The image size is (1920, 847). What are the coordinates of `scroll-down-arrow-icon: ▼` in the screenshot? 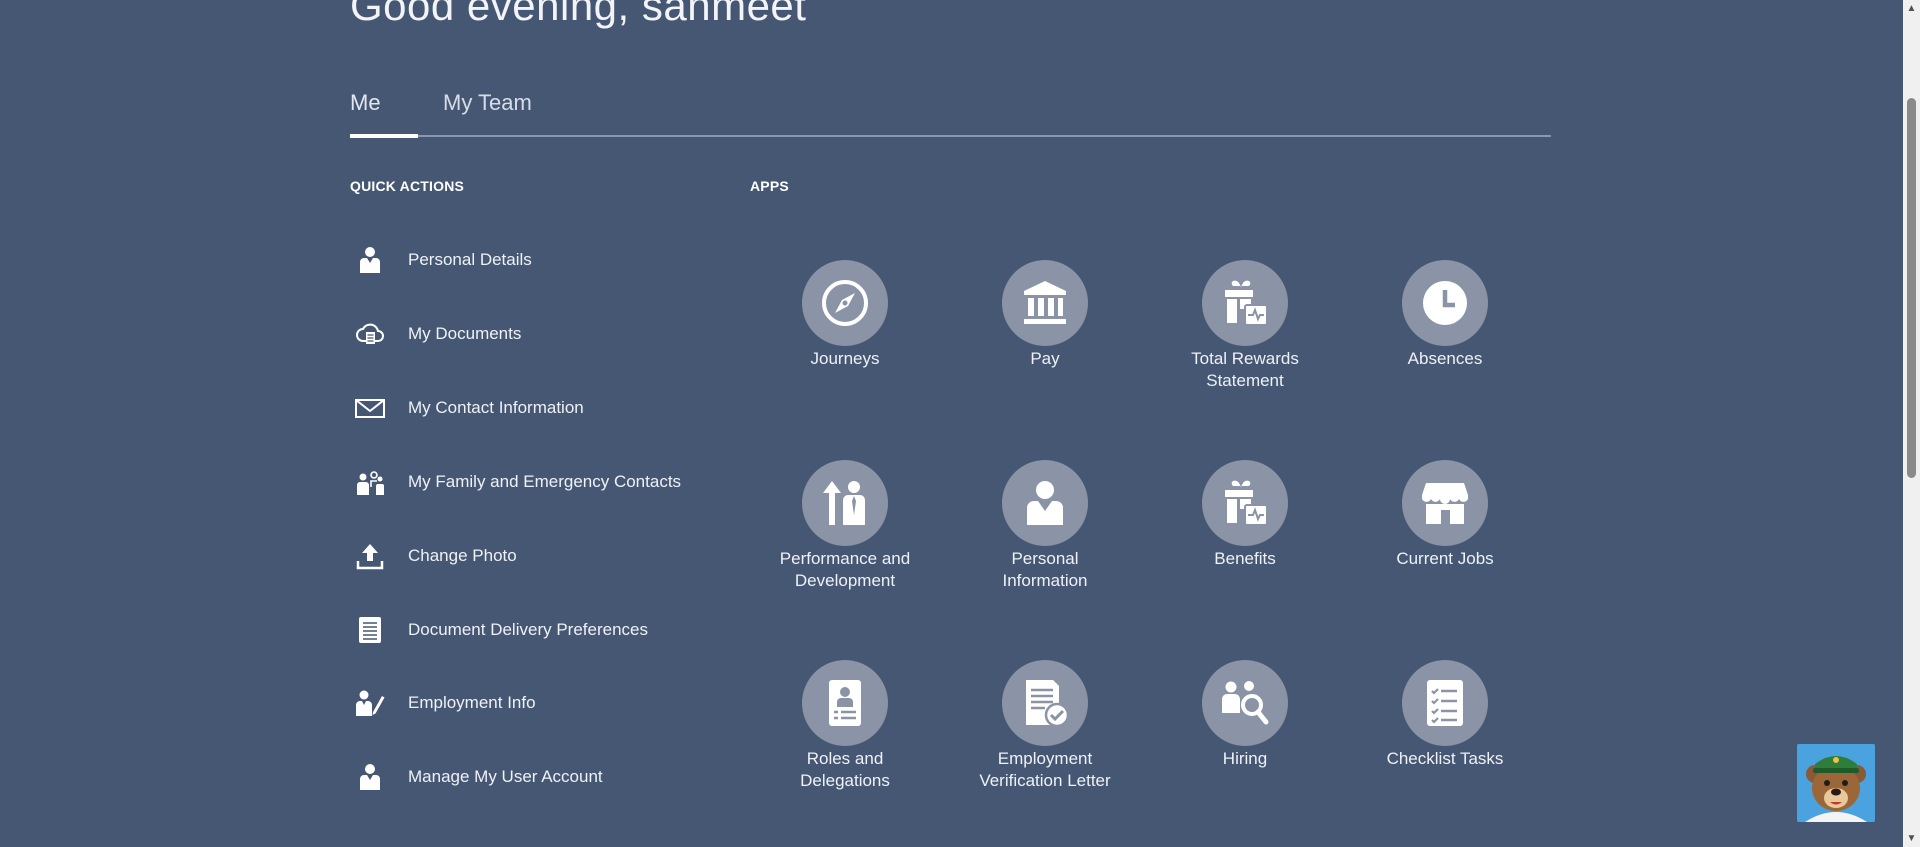 It's located at (1911, 838).